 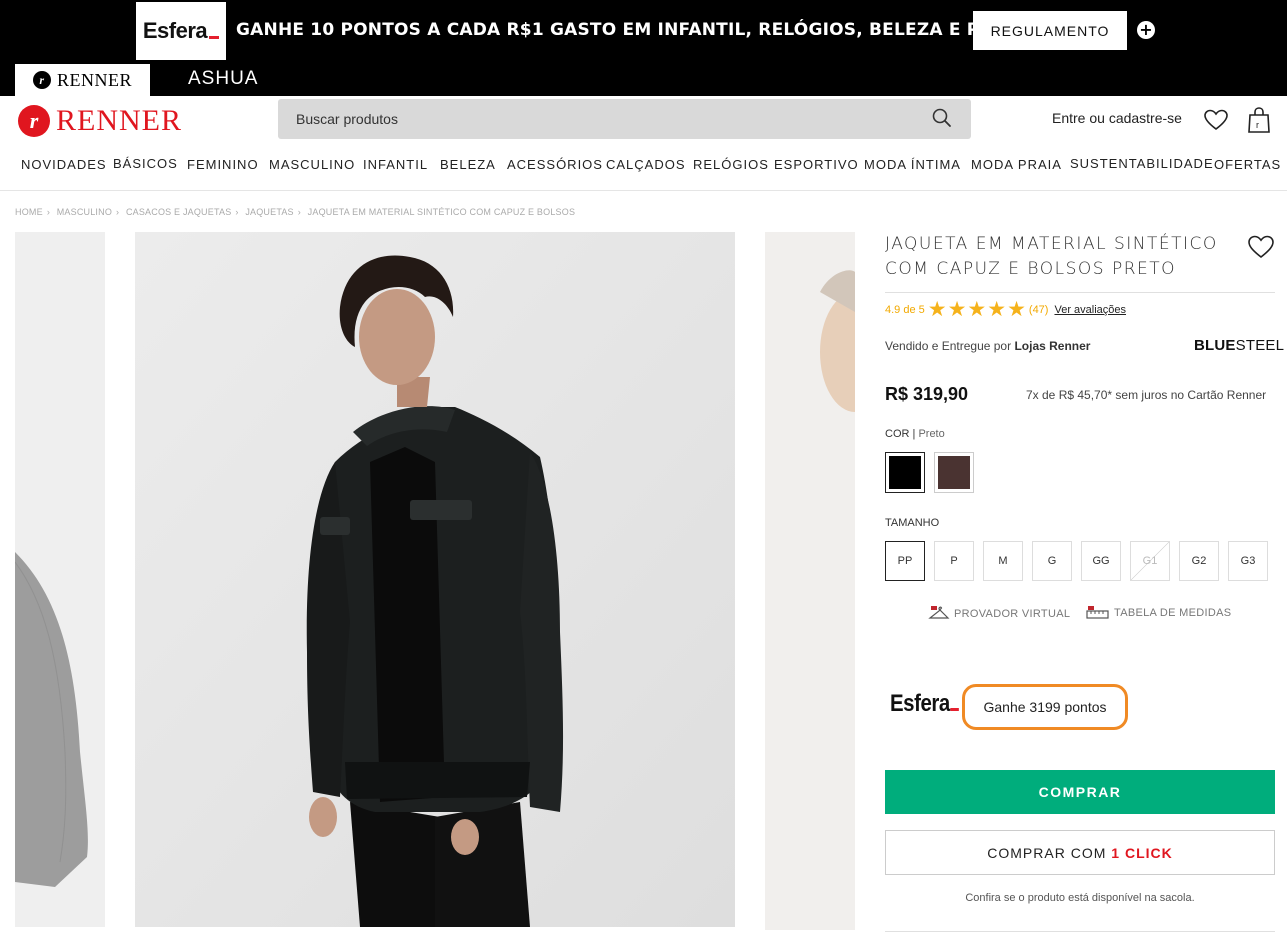 What do you see at coordinates (837, 341) in the screenshot?
I see `model-thumbnail-image` at bounding box center [837, 341].